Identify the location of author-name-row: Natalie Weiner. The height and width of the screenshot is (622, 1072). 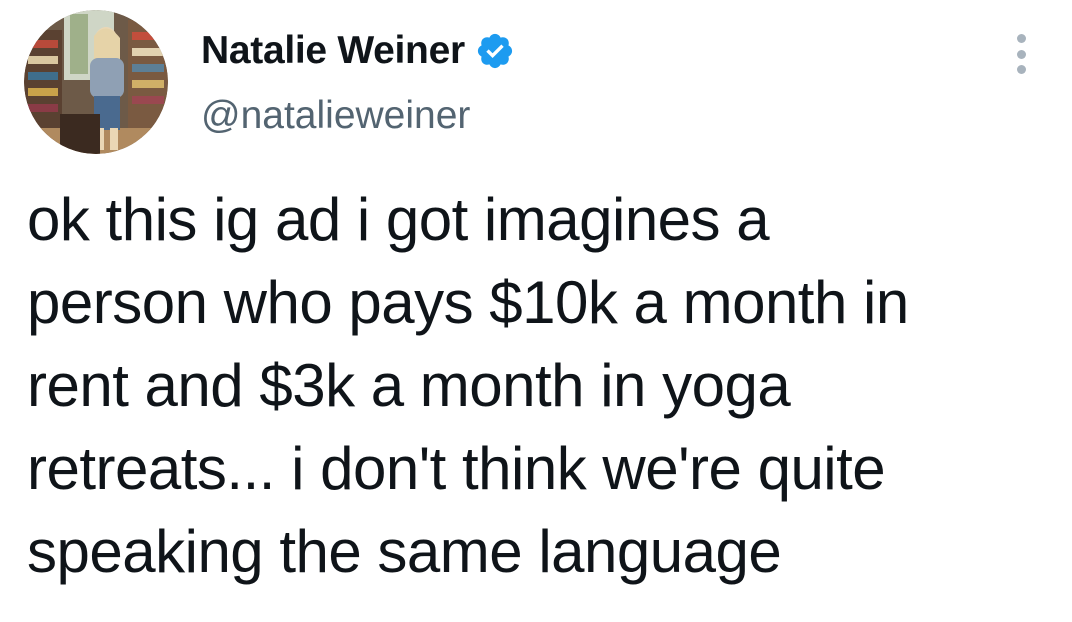
(358, 51).